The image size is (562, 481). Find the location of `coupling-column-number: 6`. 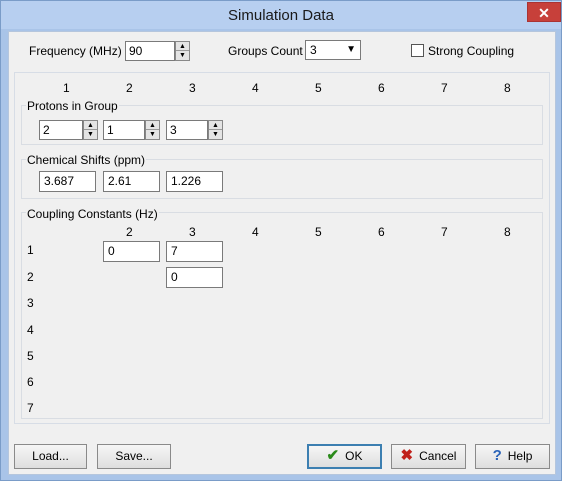

coupling-column-number: 6 is located at coordinates (381, 232).